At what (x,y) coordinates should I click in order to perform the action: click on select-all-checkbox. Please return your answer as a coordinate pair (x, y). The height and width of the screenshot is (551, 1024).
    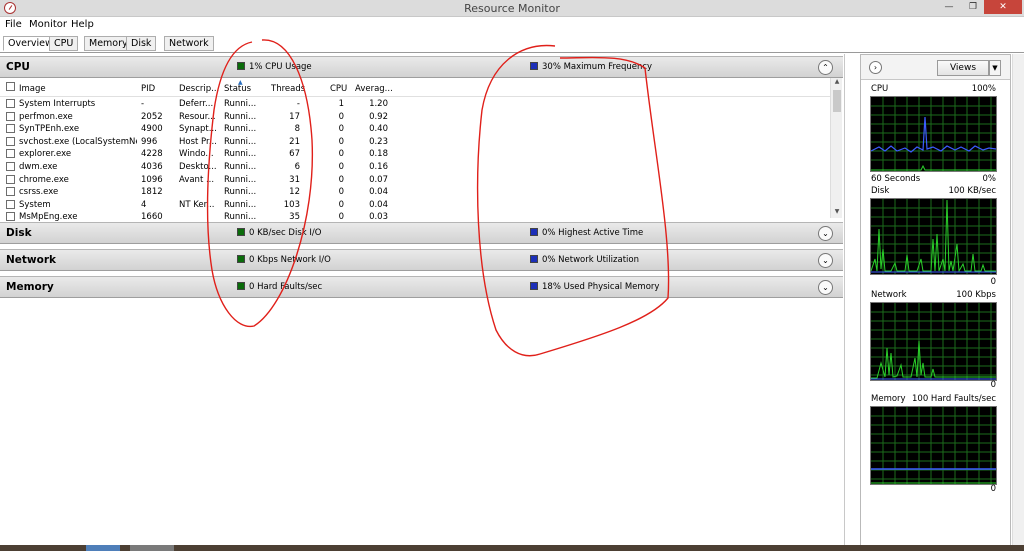
    Looking at the image, I should click on (10, 87).